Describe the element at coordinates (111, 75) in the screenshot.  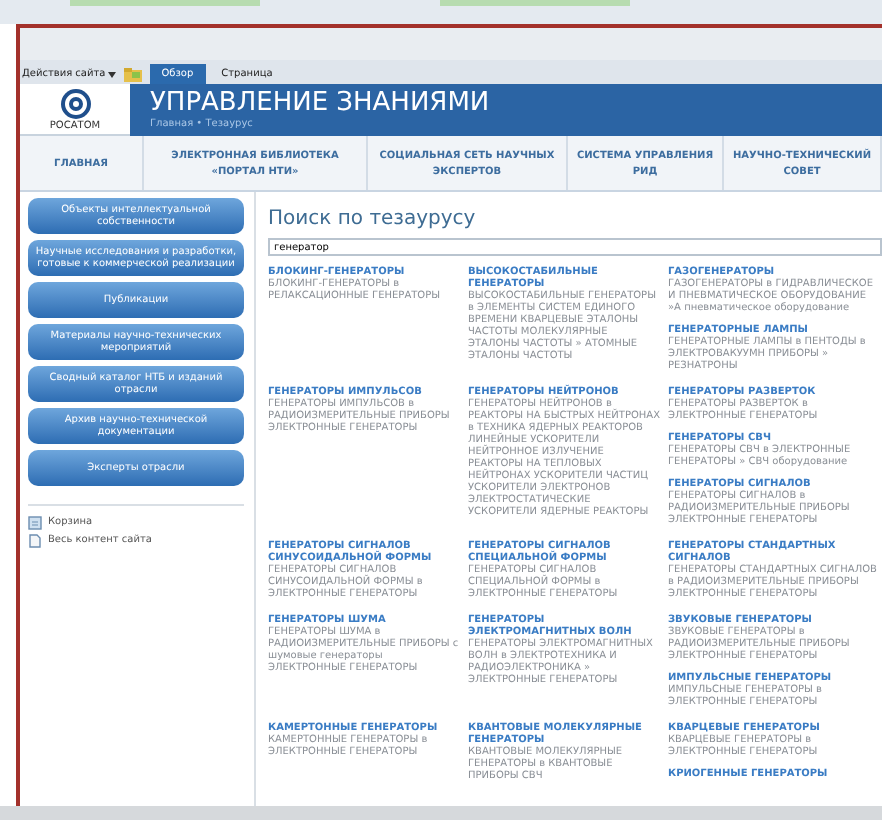
I see `caret-icon` at that location.